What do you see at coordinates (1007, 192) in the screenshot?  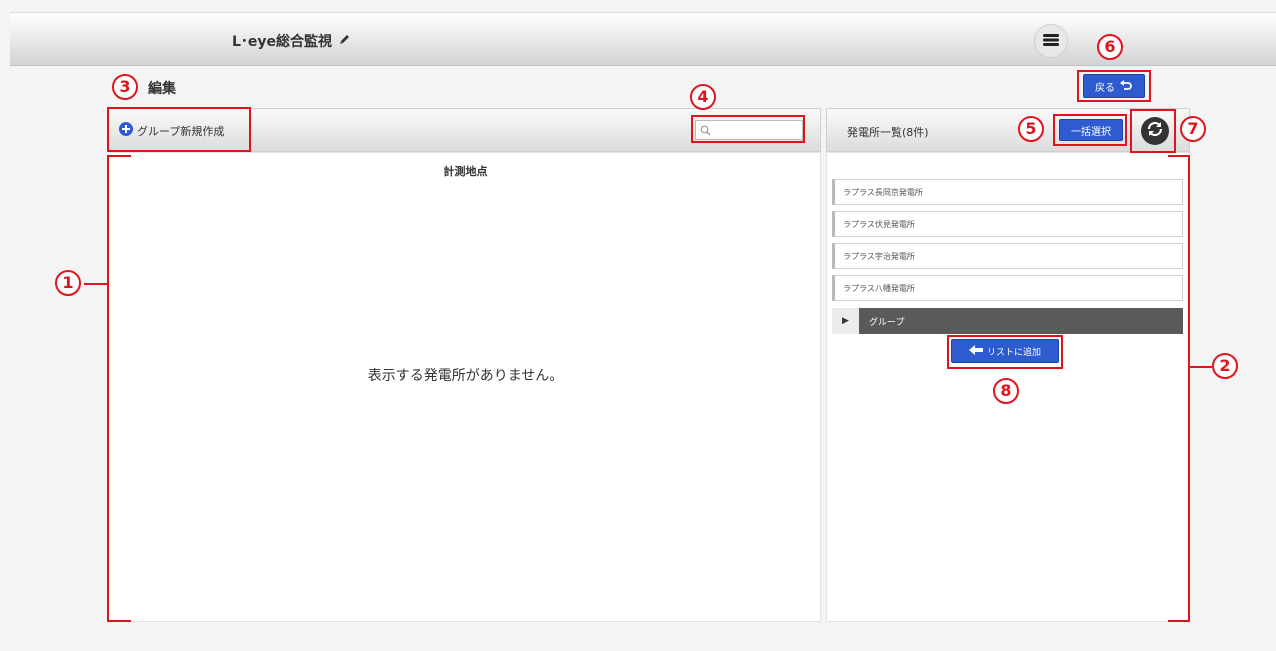 I see `plant-list-item: ラプラス長岡京発電所` at bounding box center [1007, 192].